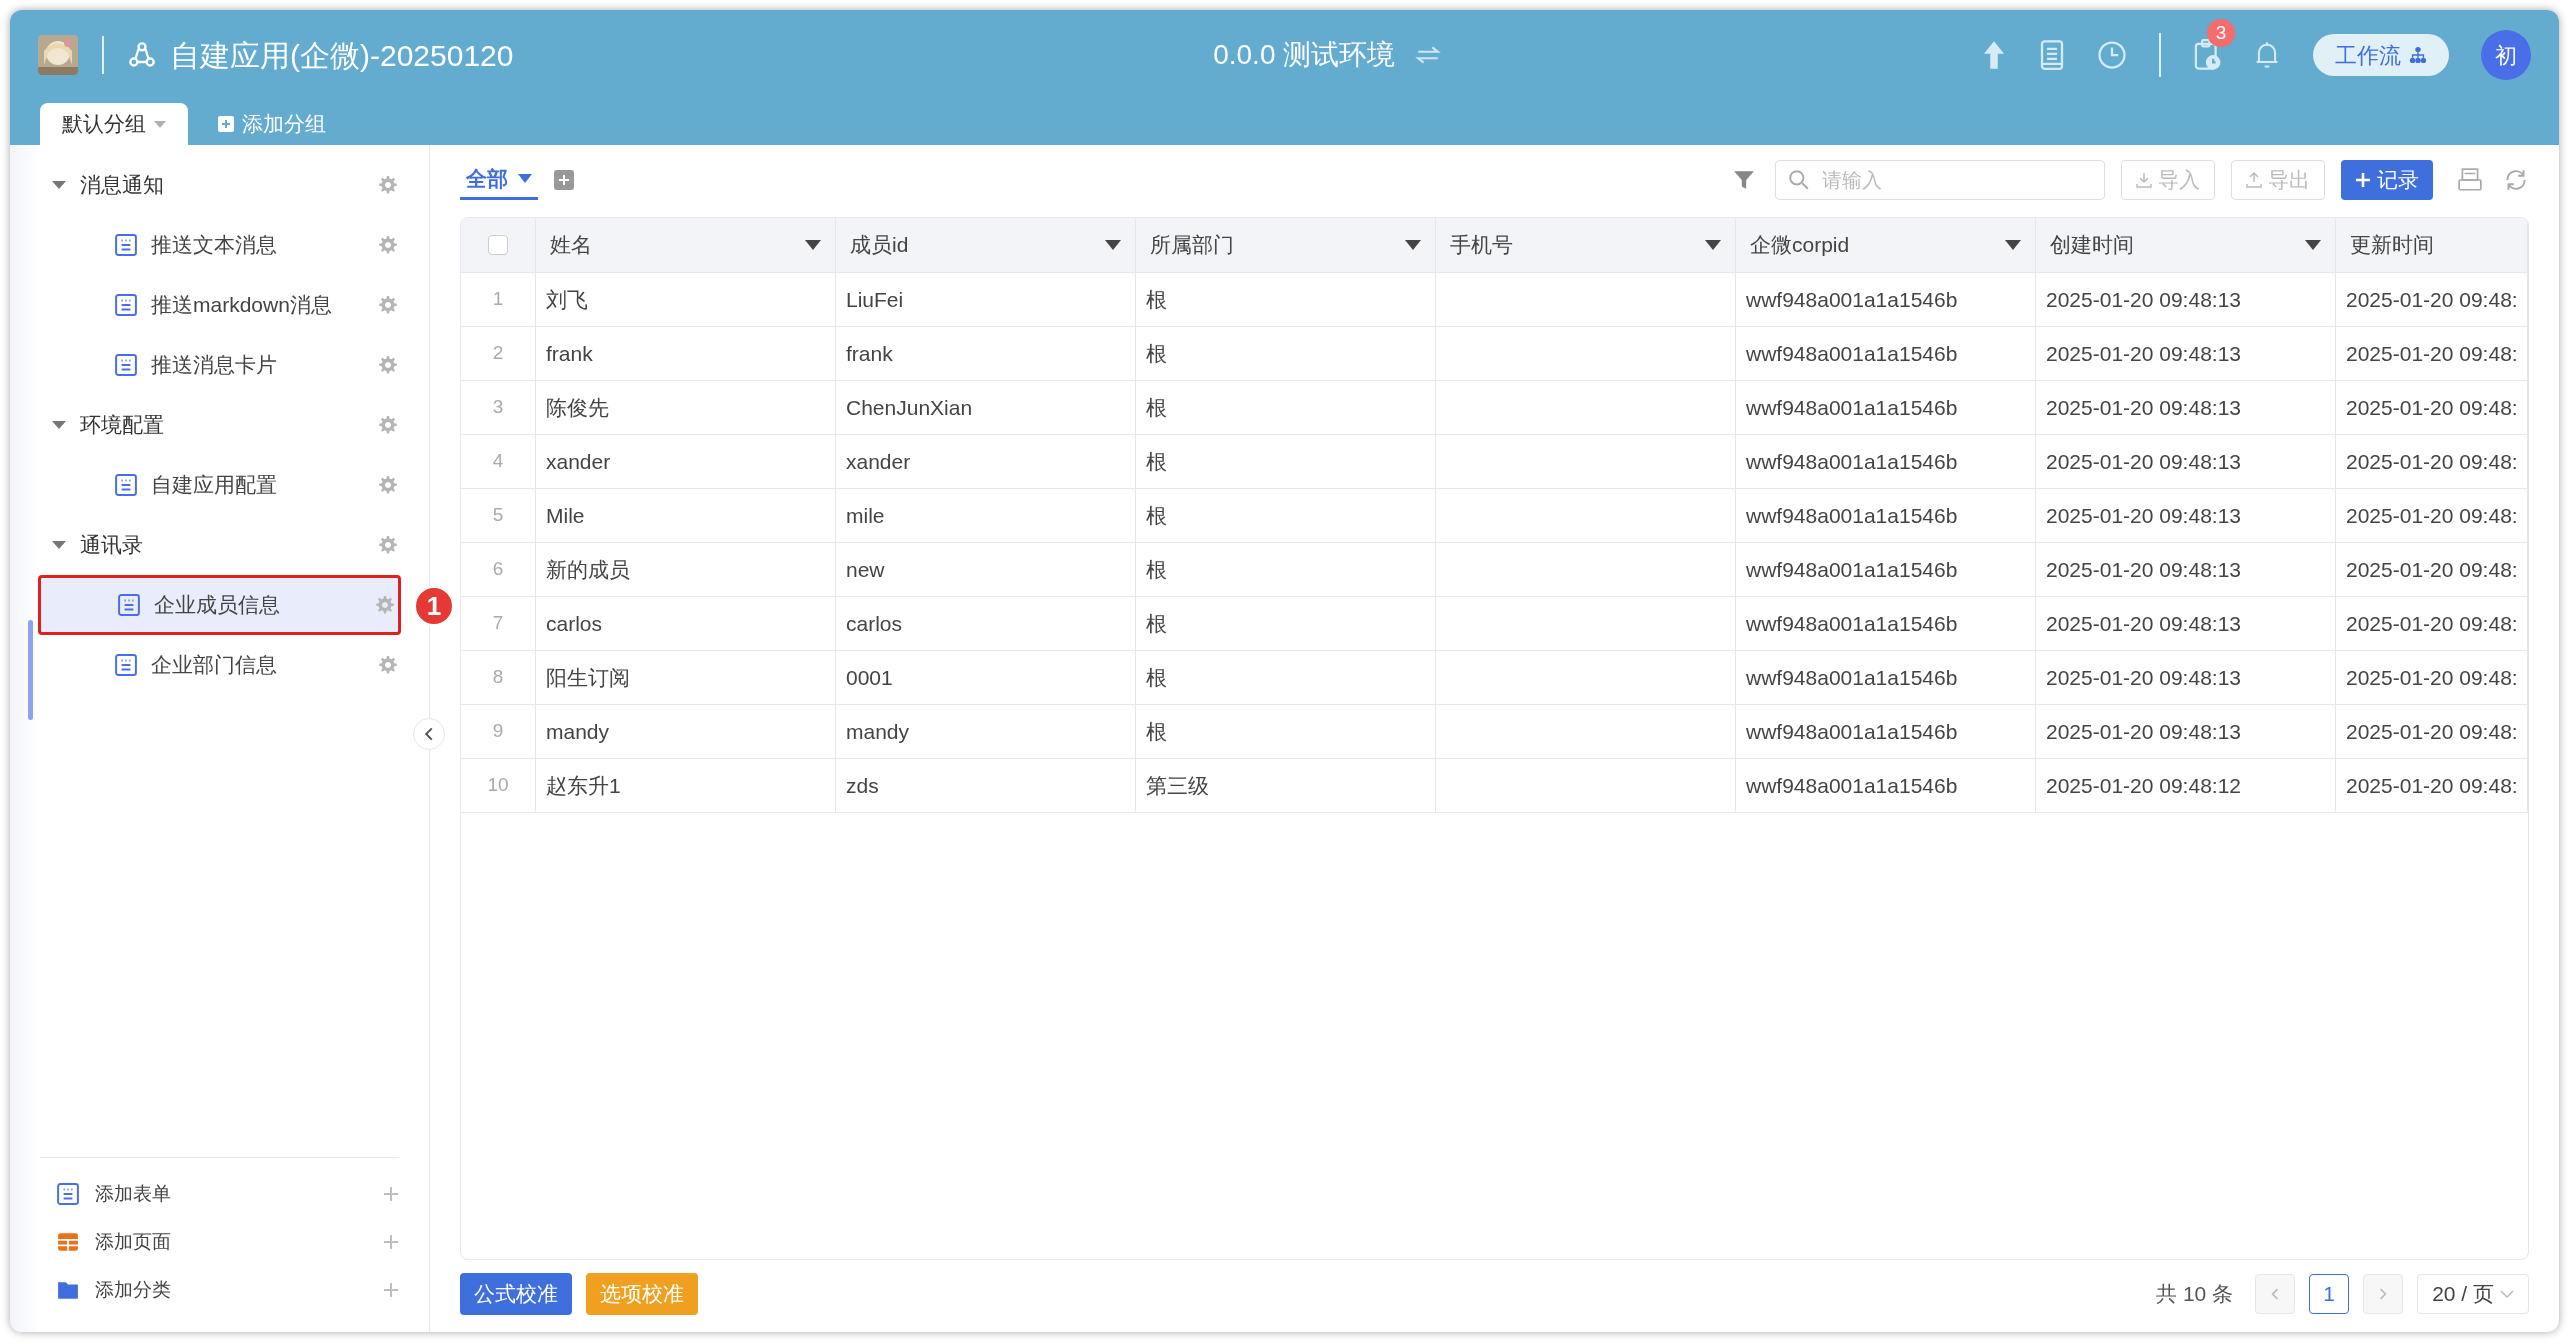 The image size is (2569, 1342). I want to click on view-tab: 全部, so click(499, 180).